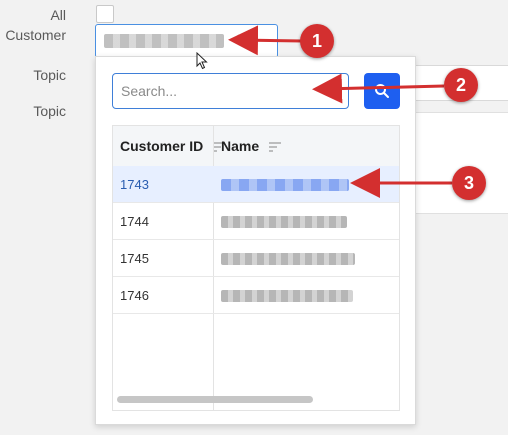 The width and height of the screenshot is (508, 435). What do you see at coordinates (461, 85) in the screenshot?
I see `annotation-badge-2: 2` at bounding box center [461, 85].